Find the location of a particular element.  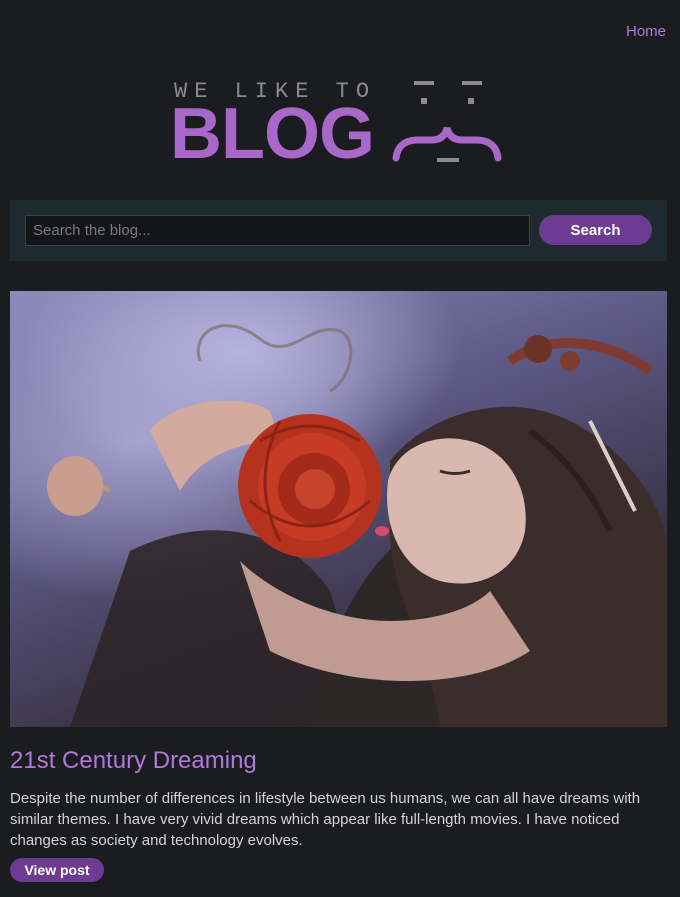

site-logo: WE LIKE TO BLOG is located at coordinates (340, 124).